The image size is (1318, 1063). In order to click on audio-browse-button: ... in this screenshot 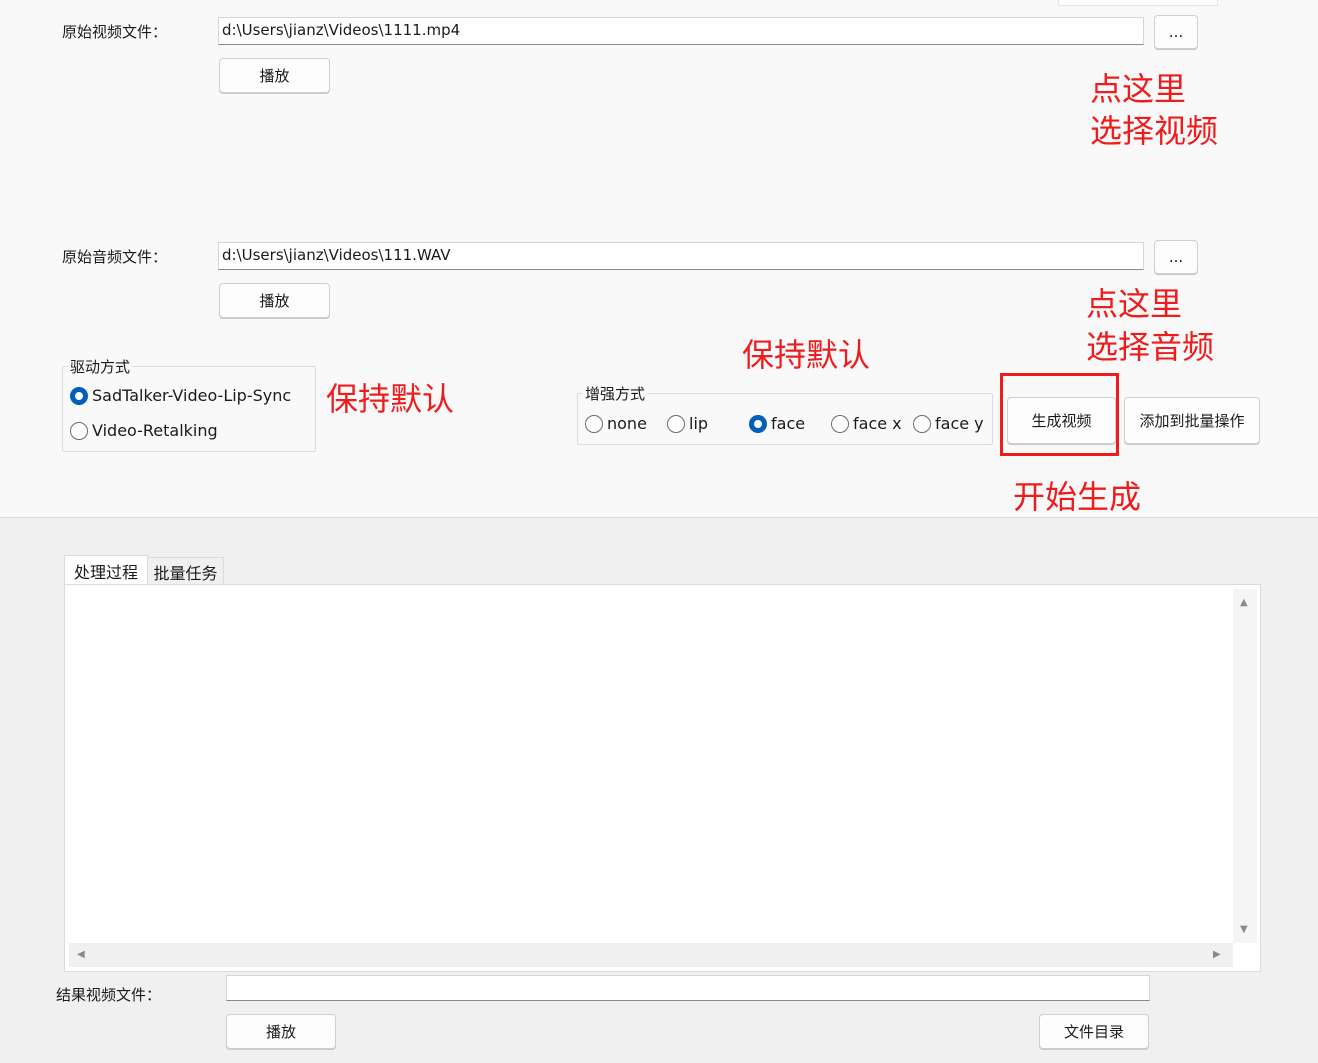, I will do `click(1176, 257)`.